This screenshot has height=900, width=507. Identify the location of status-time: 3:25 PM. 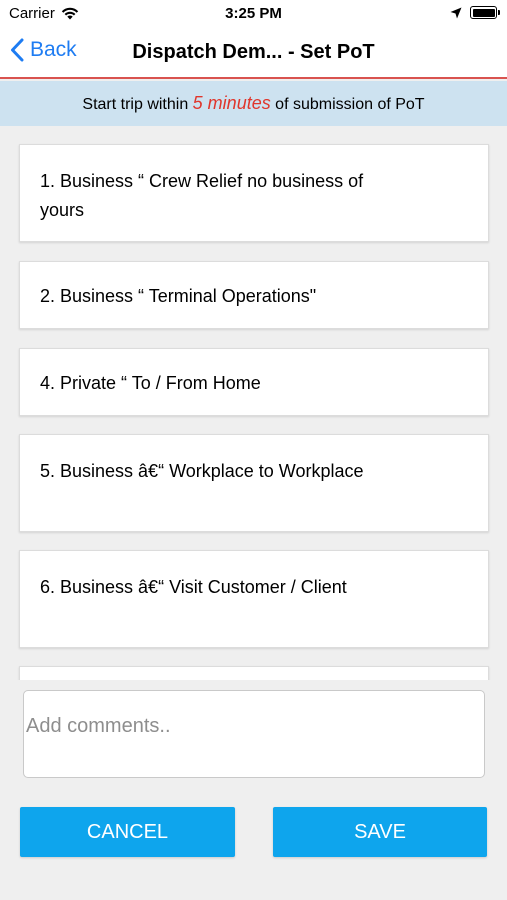
(253, 13).